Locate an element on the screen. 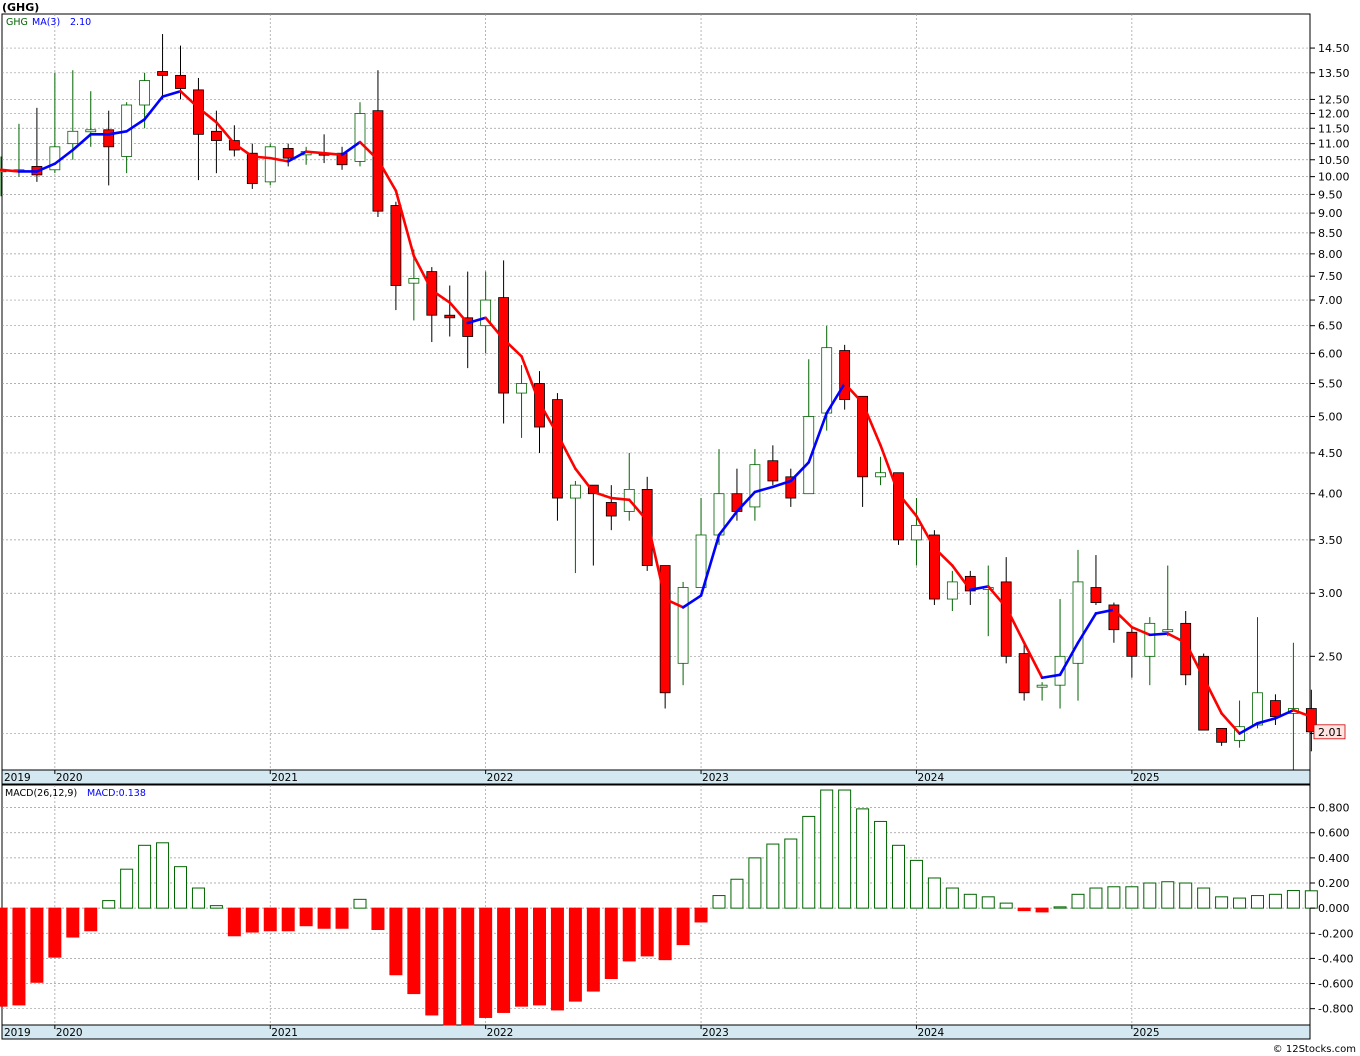 This screenshot has width=1360, height=1056. macd-tick-label: -0.800 is located at coordinates (1335, 1009).